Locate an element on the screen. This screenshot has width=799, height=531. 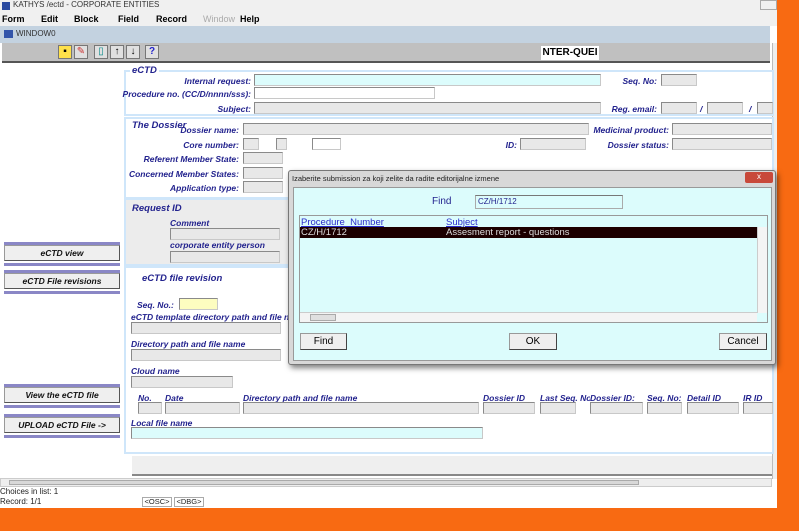
comment-input is located at coordinates (225, 234).